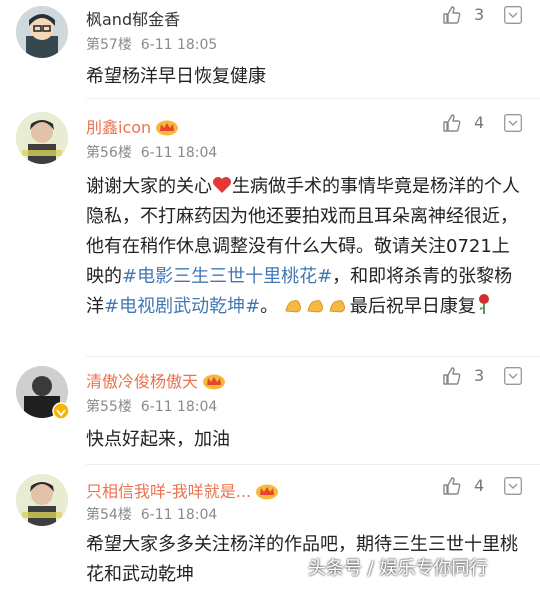 This screenshot has height=590, width=540. I want to click on comment-meta: 第55楼 6-11 18:04, so click(151, 406).